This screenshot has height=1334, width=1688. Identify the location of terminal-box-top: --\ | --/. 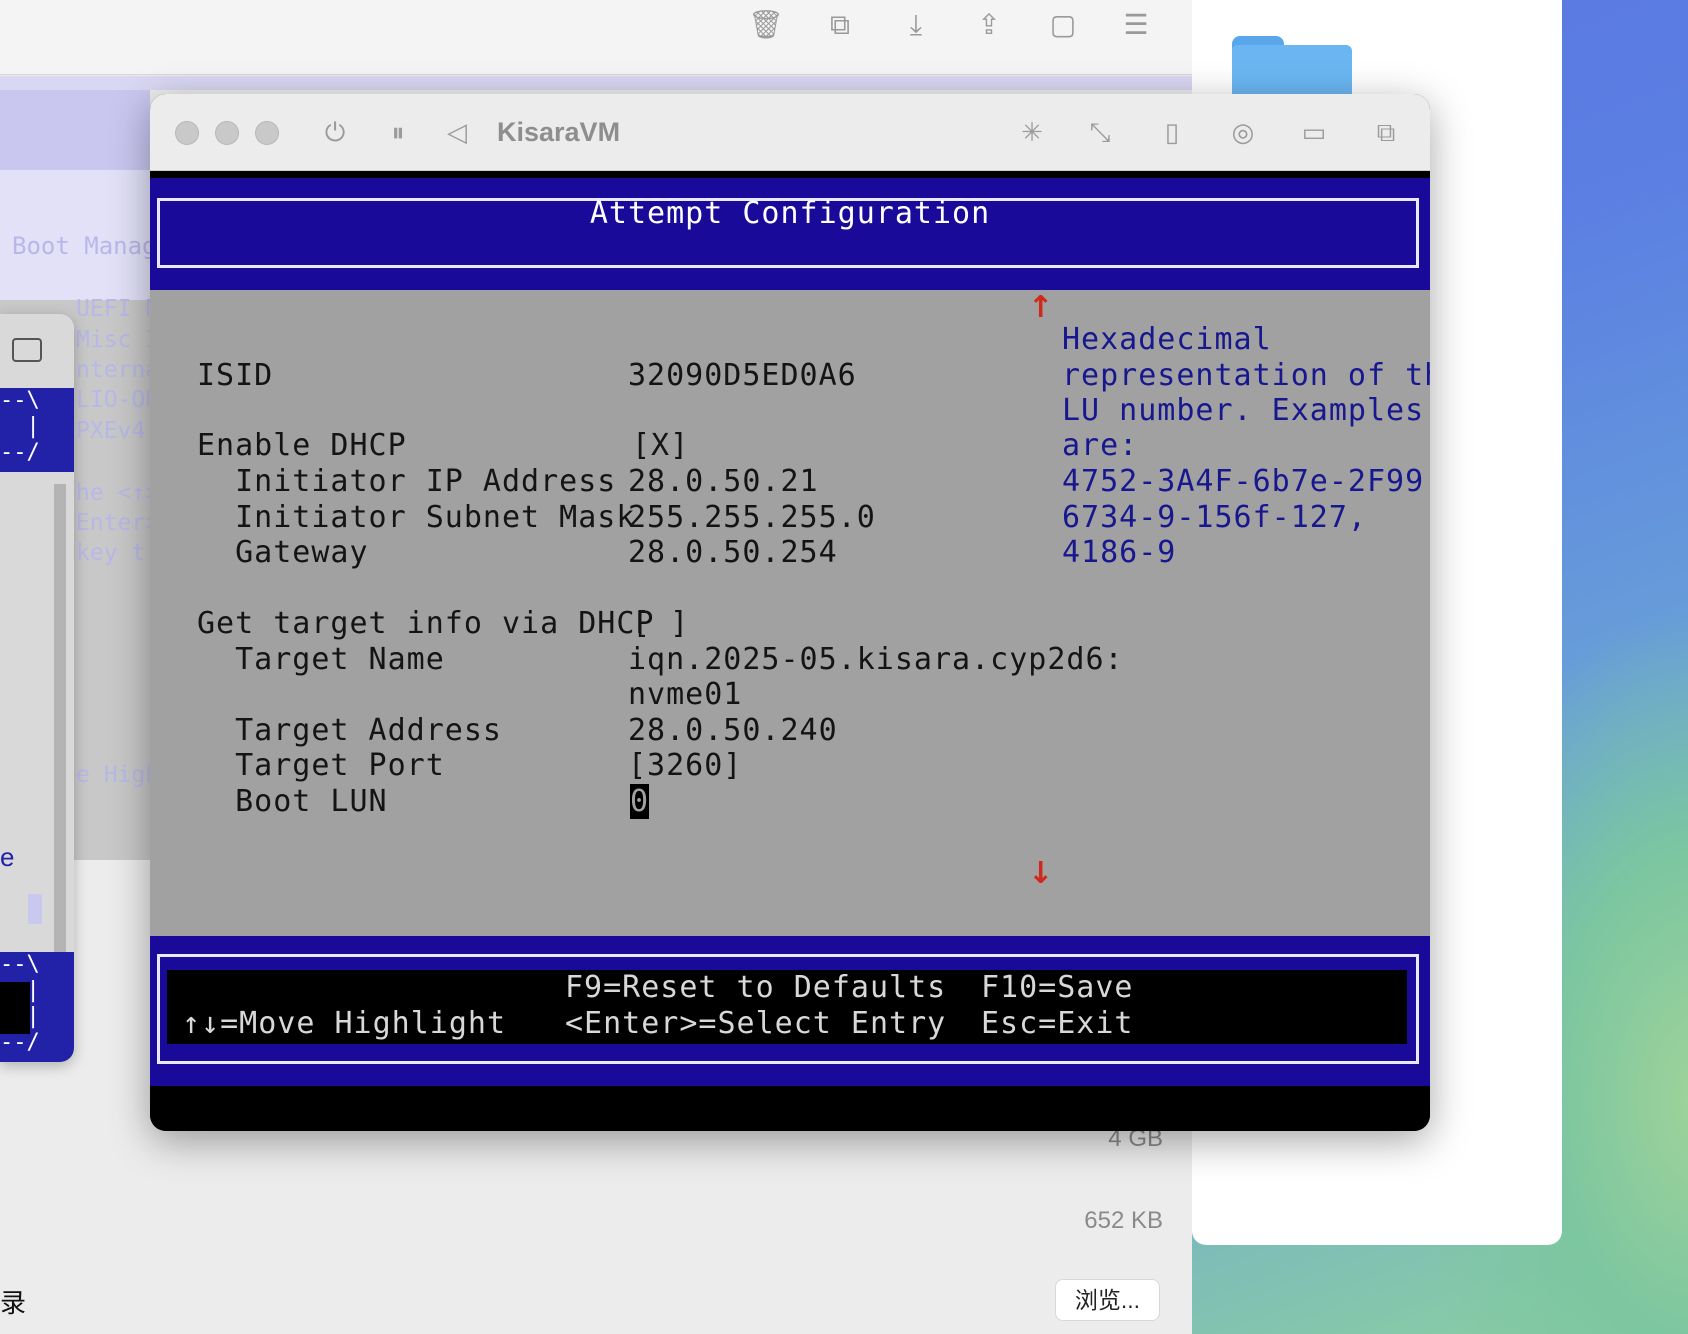
(37, 430).